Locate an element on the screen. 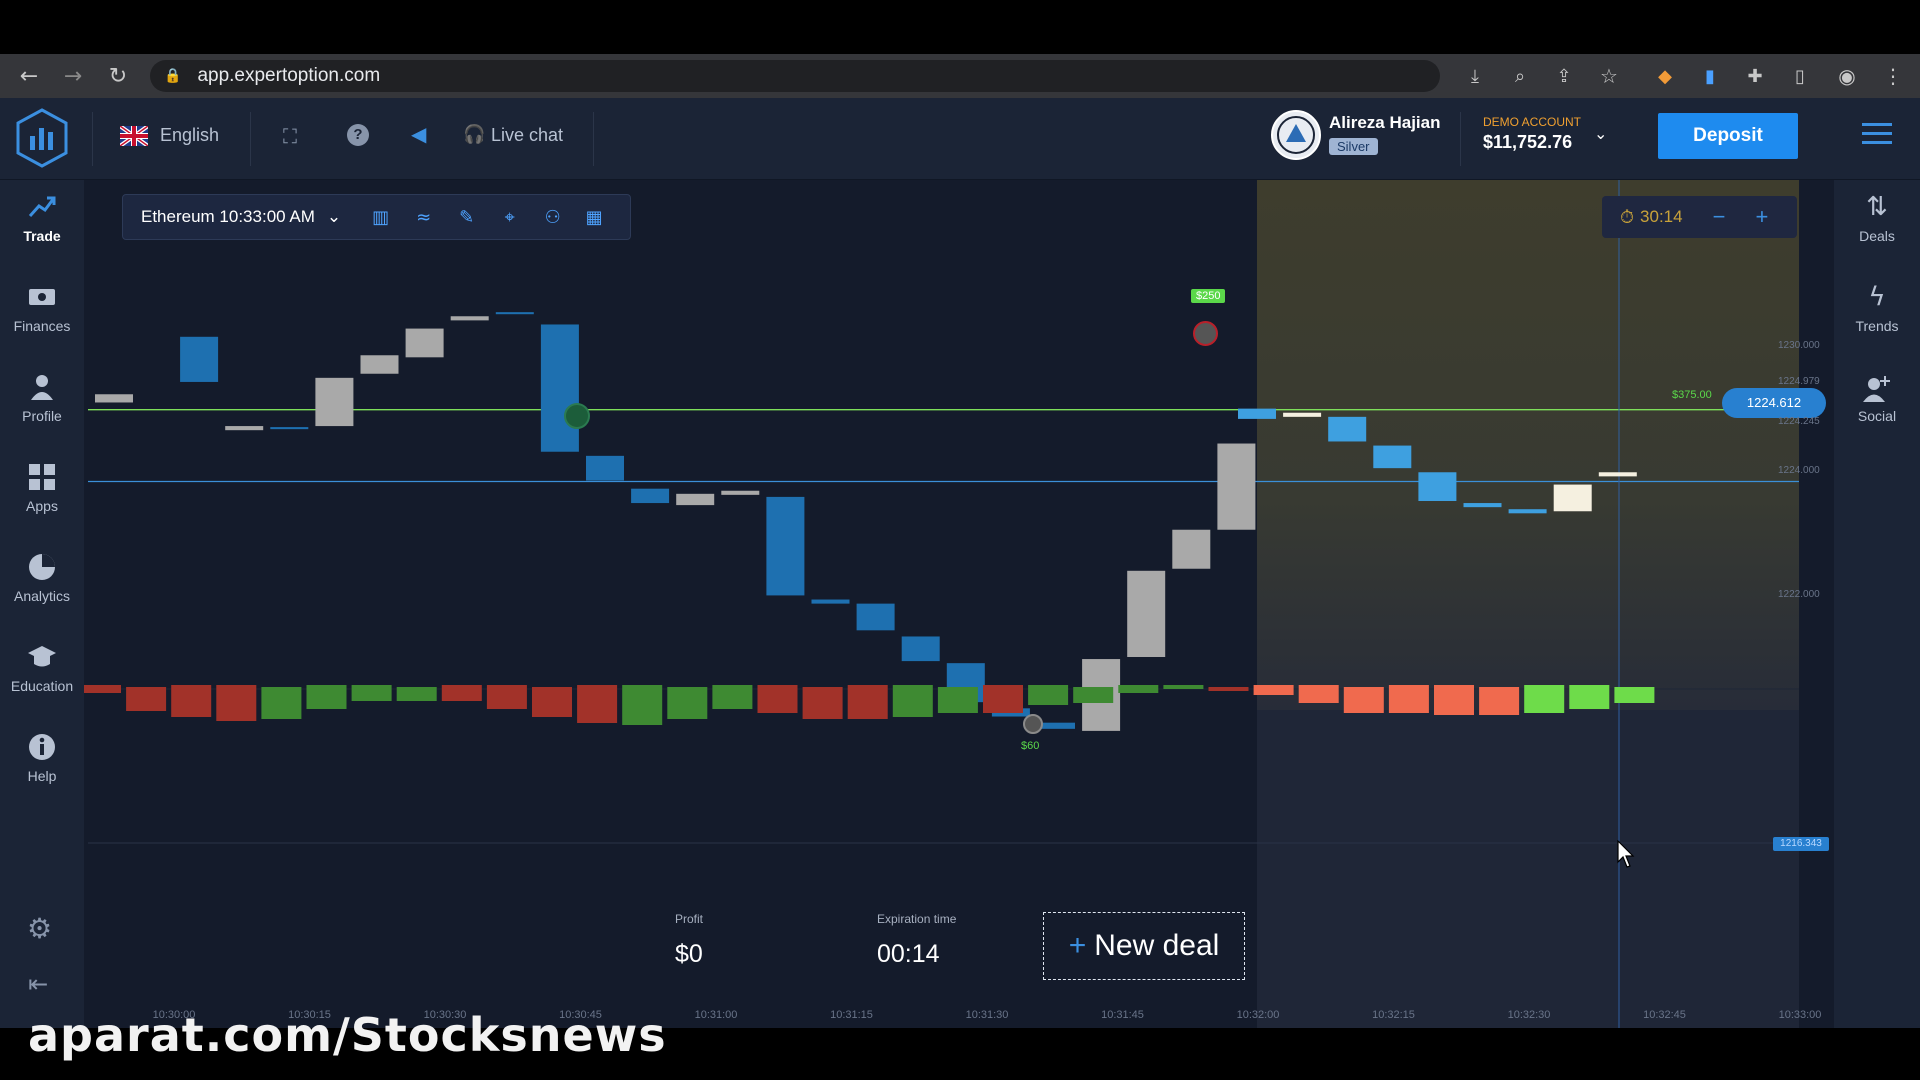 This screenshot has width=1920, height=1080. upper-deal-amount: $250 is located at coordinates (1208, 296).